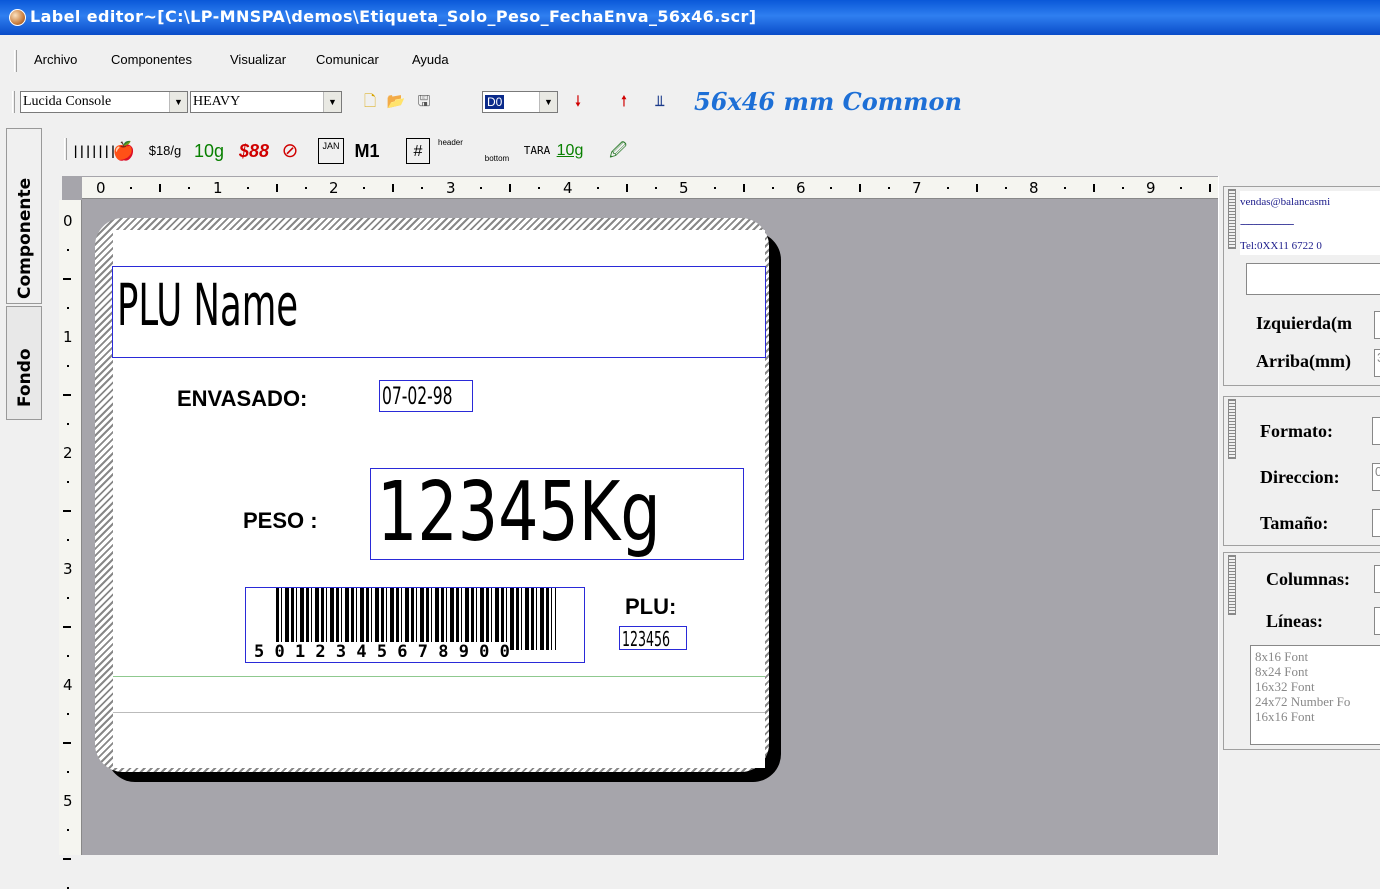 Image resolution: width=1380 pixels, height=889 pixels. What do you see at coordinates (1376, 431) in the screenshot?
I see `formato-input` at bounding box center [1376, 431].